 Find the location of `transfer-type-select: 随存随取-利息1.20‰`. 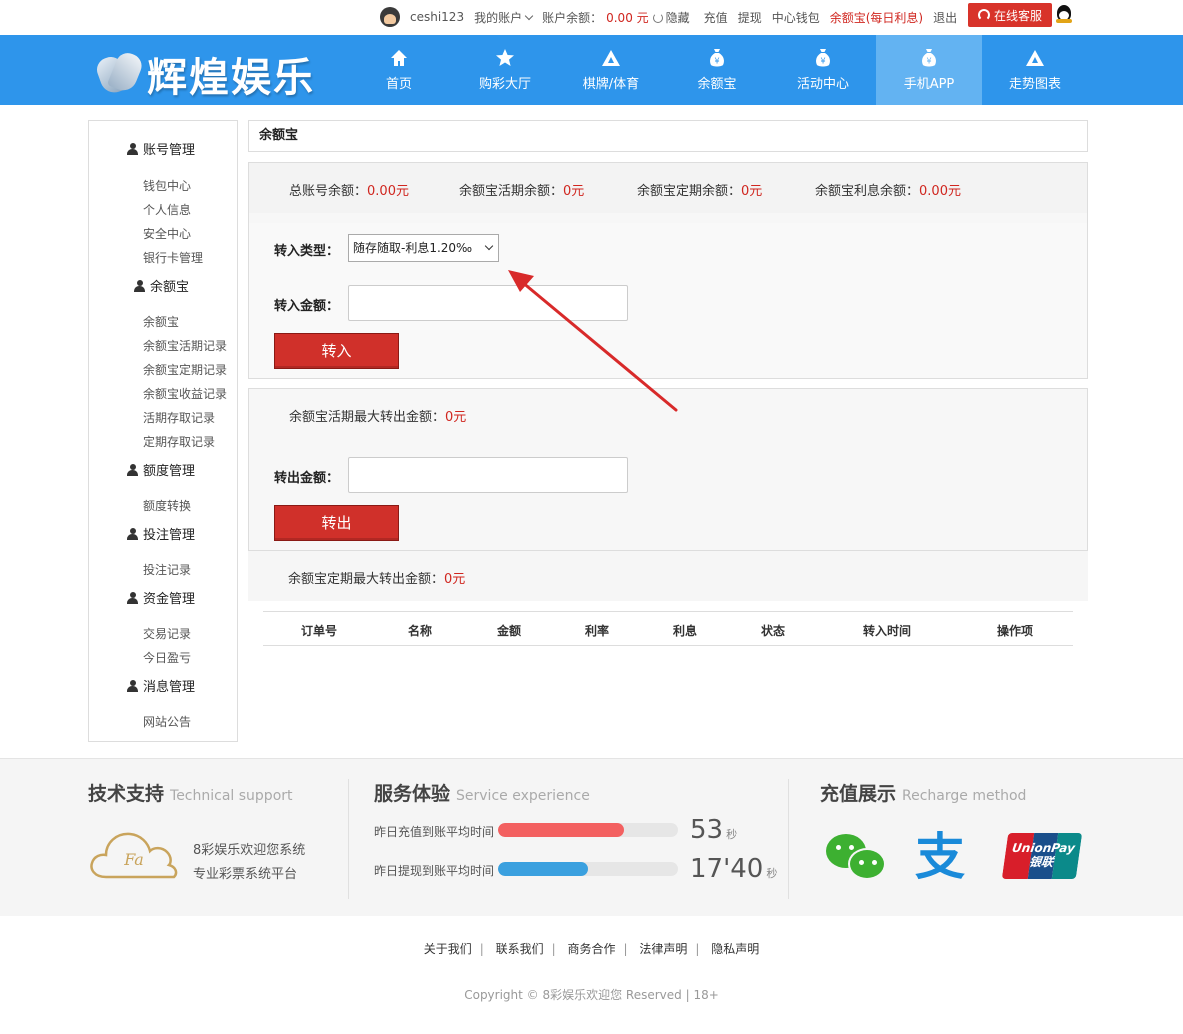

transfer-type-select: 随存随取-利息1.20‰ is located at coordinates (423, 248).